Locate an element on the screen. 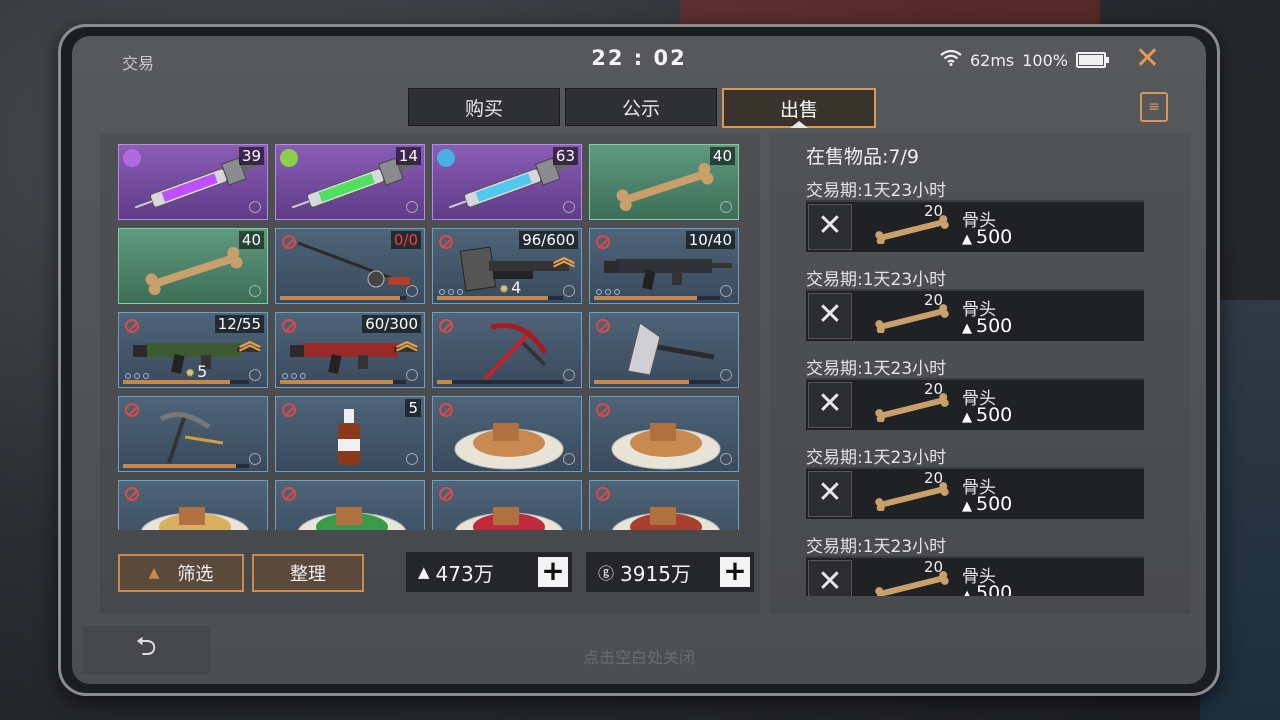 The height and width of the screenshot is (720, 1280). inventory-slot: 39 is located at coordinates (193, 182).